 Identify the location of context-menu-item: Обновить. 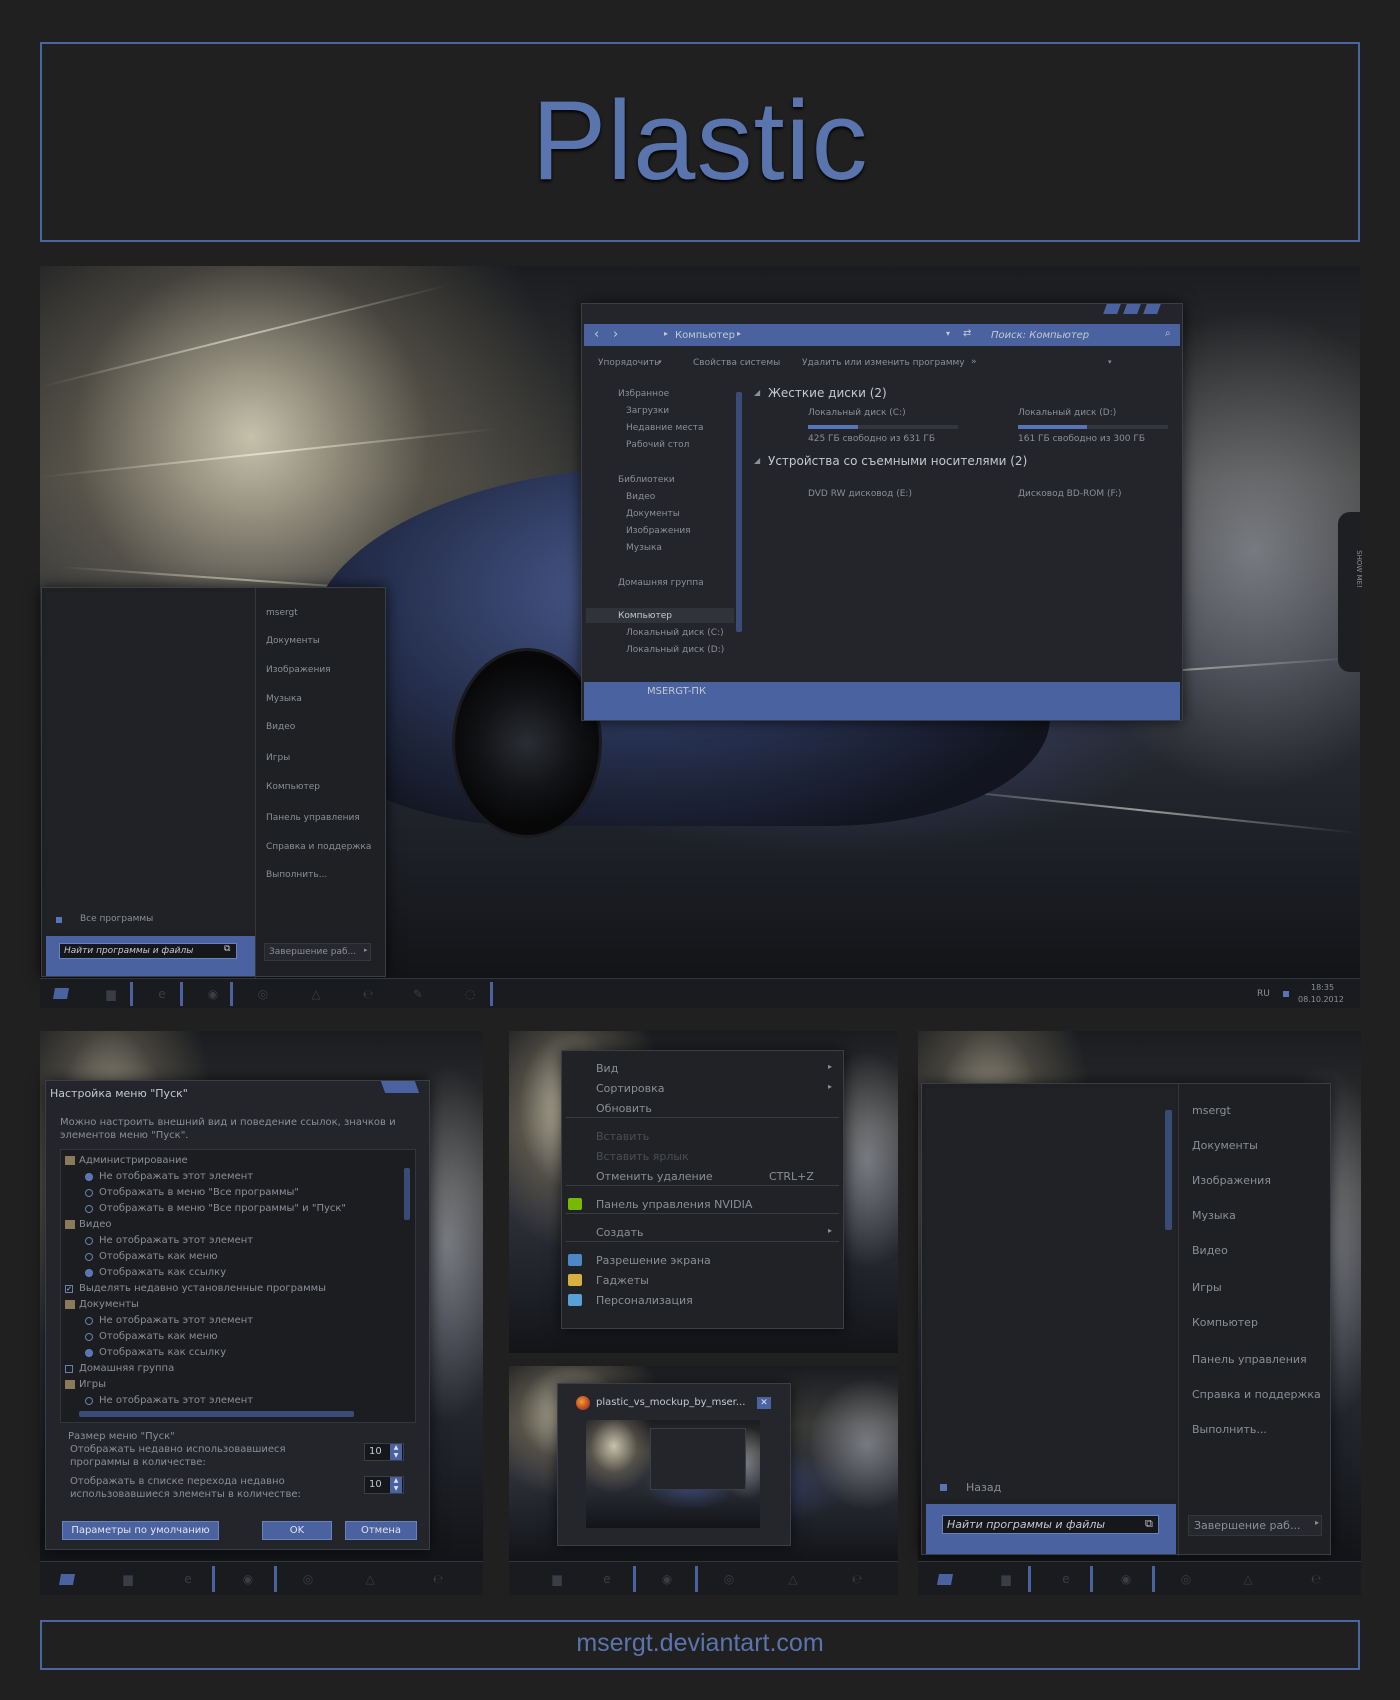
(702, 1108).